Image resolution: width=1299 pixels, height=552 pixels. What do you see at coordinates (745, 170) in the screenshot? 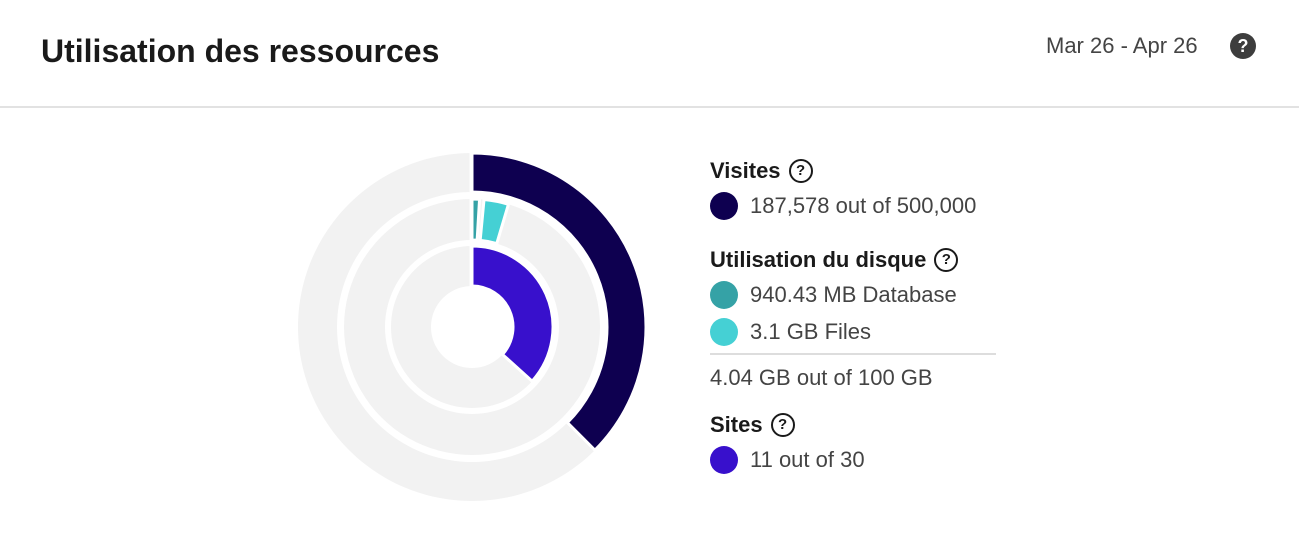
I see `visits-title: Visites` at bounding box center [745, 170].